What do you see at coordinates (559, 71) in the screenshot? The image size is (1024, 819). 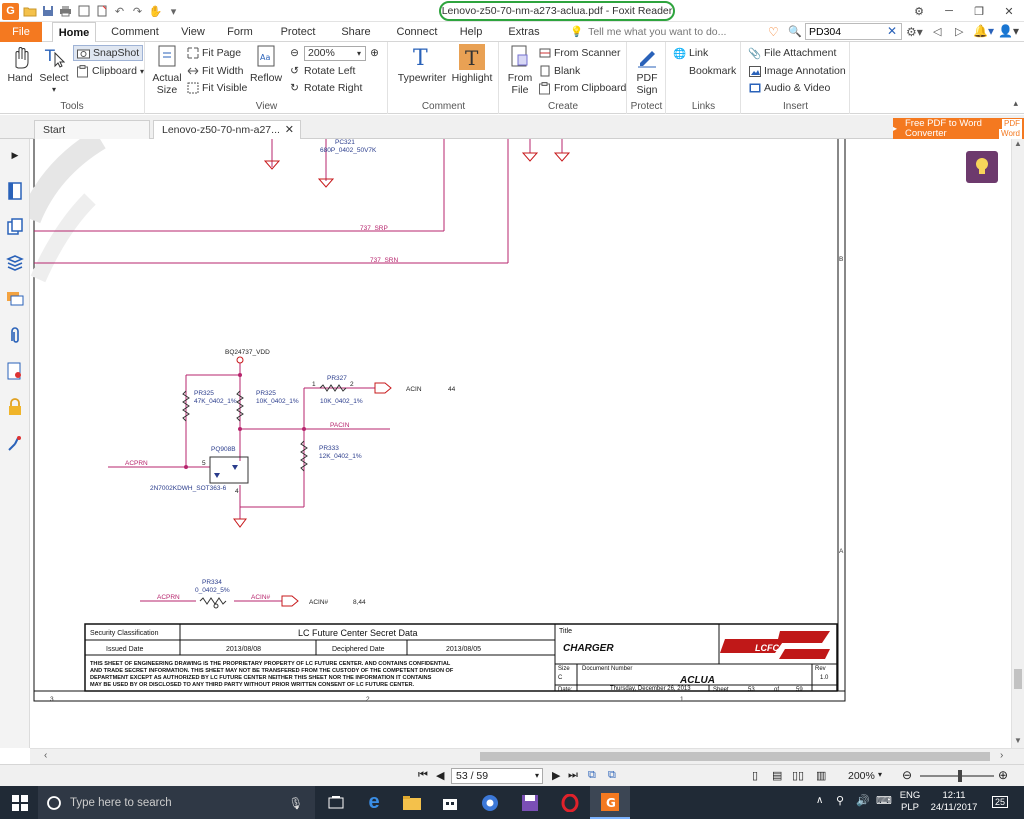 I see `blank-button: Blank` at bounding box center [559, 71].